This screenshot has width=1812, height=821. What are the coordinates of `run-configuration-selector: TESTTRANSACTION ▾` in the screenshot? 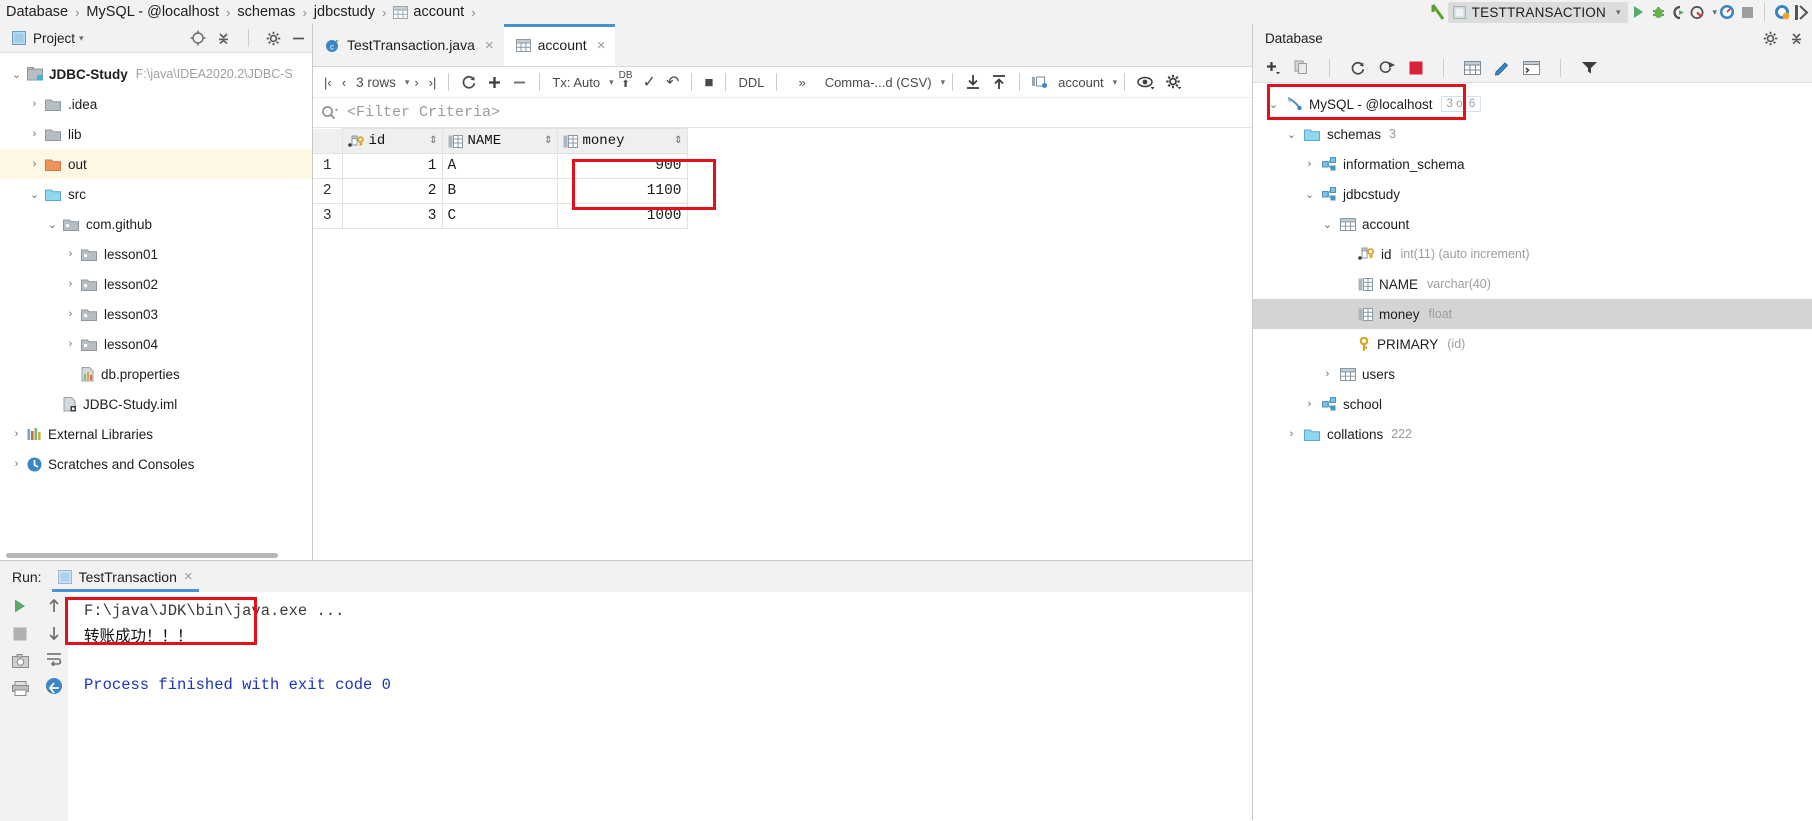 It's located at (1538, 12).